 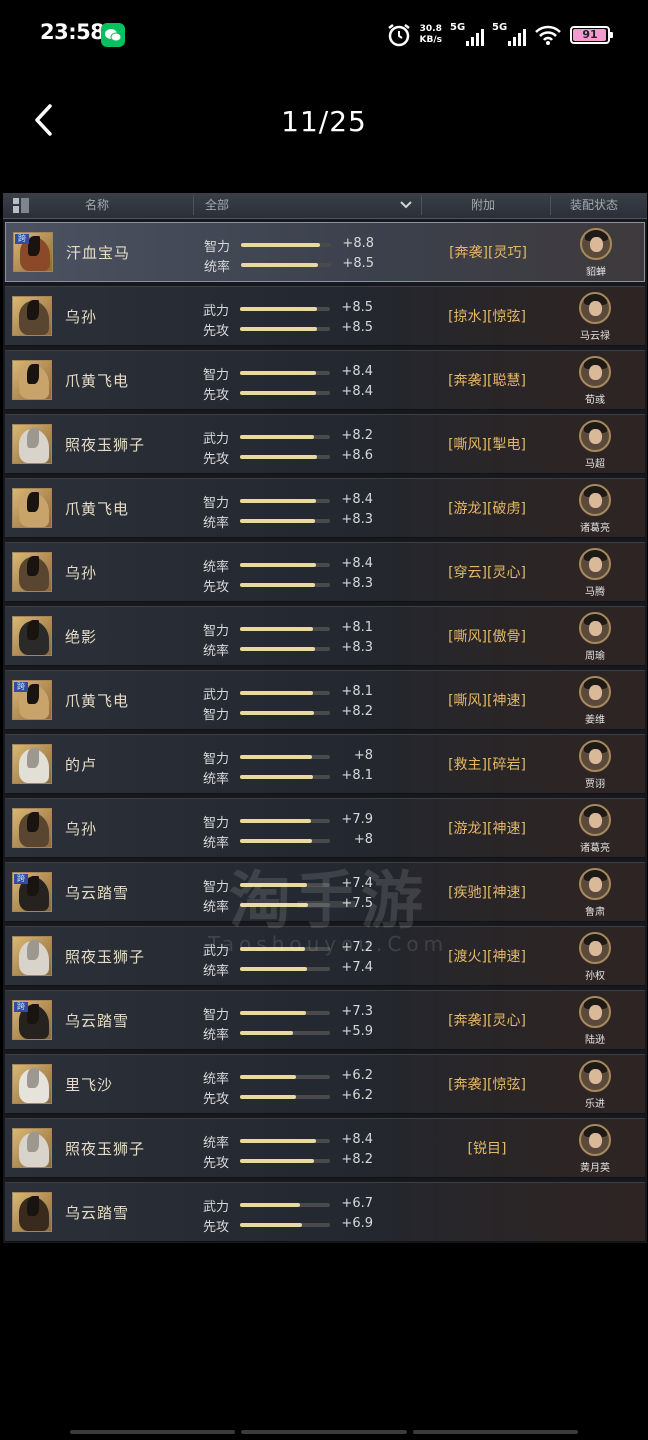 I want to click on home-indicator, so click(x=324, y=1432).